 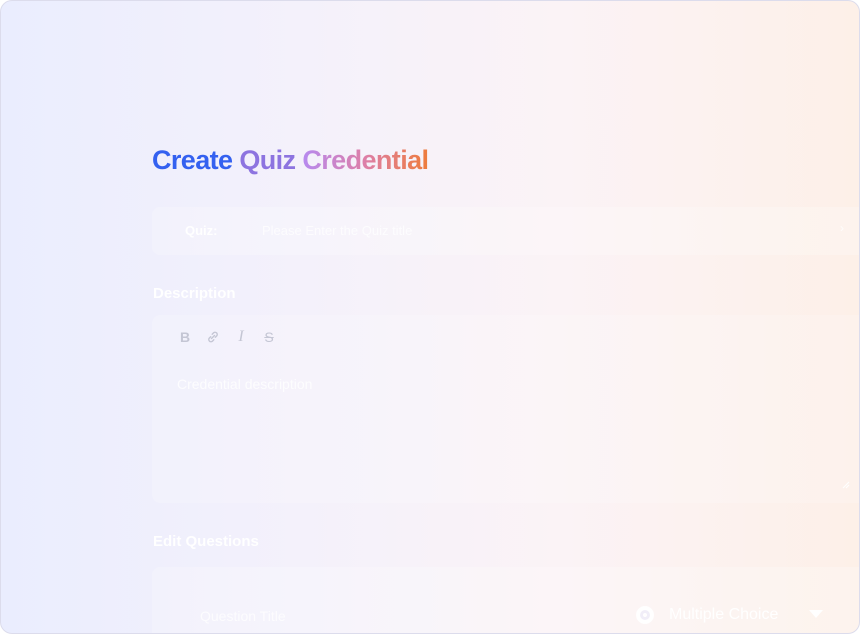 What do you see at coordinates (505, 231) in the screenshot?
I see `quiz-select-field: Quiz: Please Enter the Quiz title ›` at bounding box center [505, 231].